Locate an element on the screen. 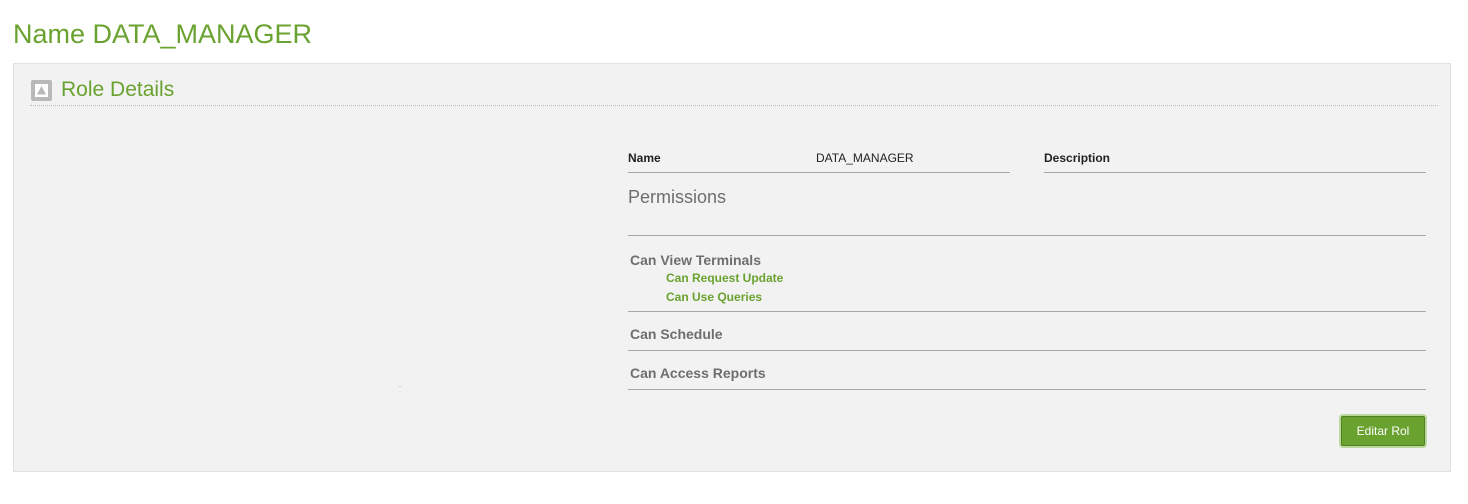 The width and height of the screenshot is (1468, 504). edit-role-button: Editar Rol is located at coordinates (1383, 431).